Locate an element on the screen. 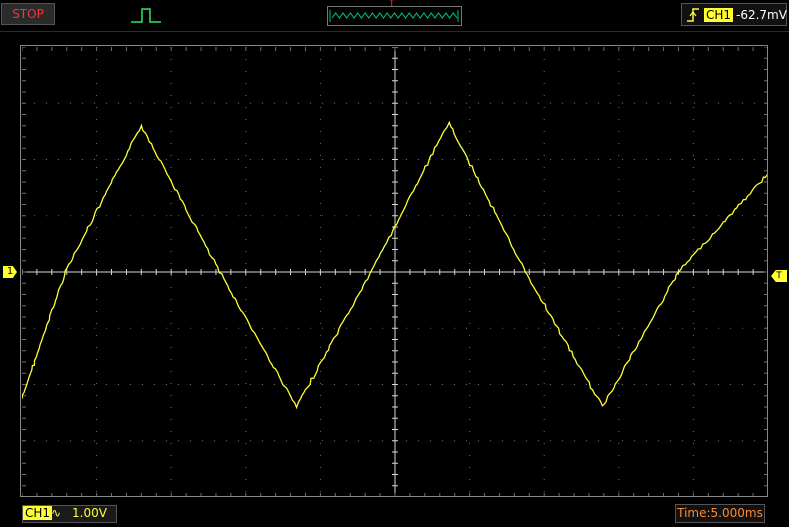 The width and height of the screenshot is (789, 527). trigger-level-marker: T is located at coordinates (779, 276).